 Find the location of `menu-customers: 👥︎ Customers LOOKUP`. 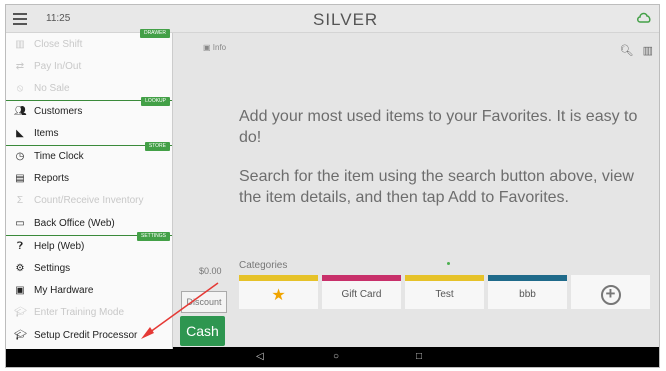

menu-customers: 👥︎ Customers LOOKUP is located at coordinates (89, 109).